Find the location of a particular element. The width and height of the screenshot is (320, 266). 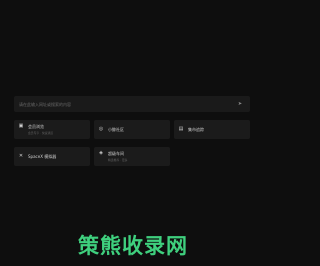

shortcut-card-vip: ▣ 会员浏览 会员专享 · 快速通道 is located at coordinates (52, 129).